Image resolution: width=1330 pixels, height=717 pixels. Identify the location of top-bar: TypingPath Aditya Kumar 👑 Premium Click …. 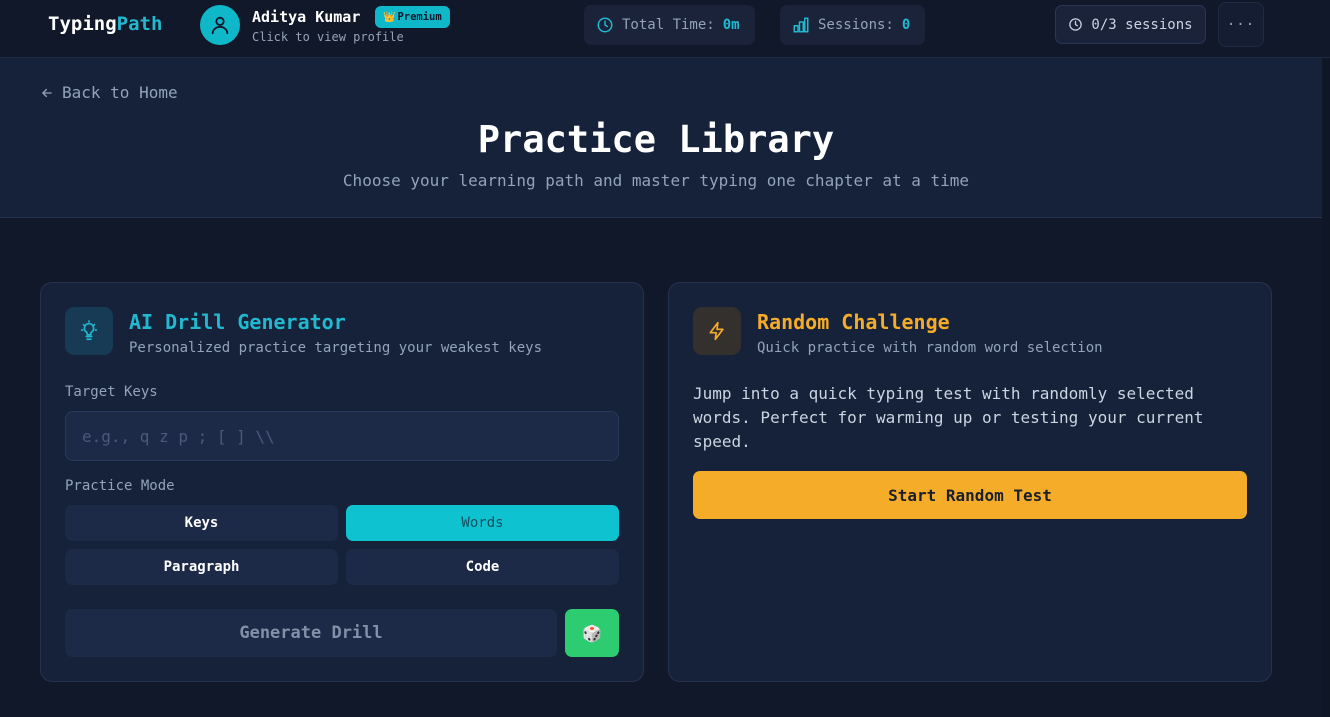
(665, 29).